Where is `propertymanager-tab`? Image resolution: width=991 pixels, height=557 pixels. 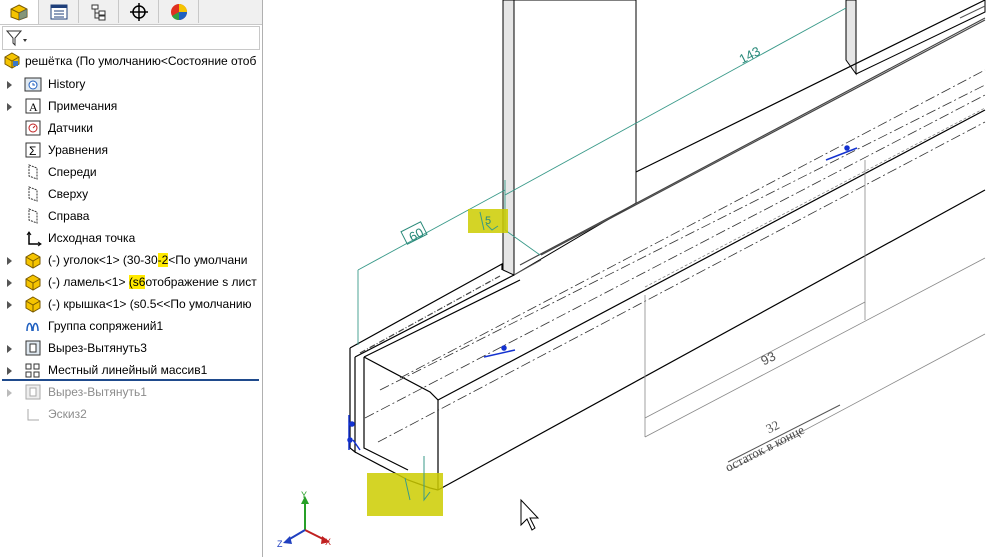 propertymanager-tab is located at coordinates (59, 11).